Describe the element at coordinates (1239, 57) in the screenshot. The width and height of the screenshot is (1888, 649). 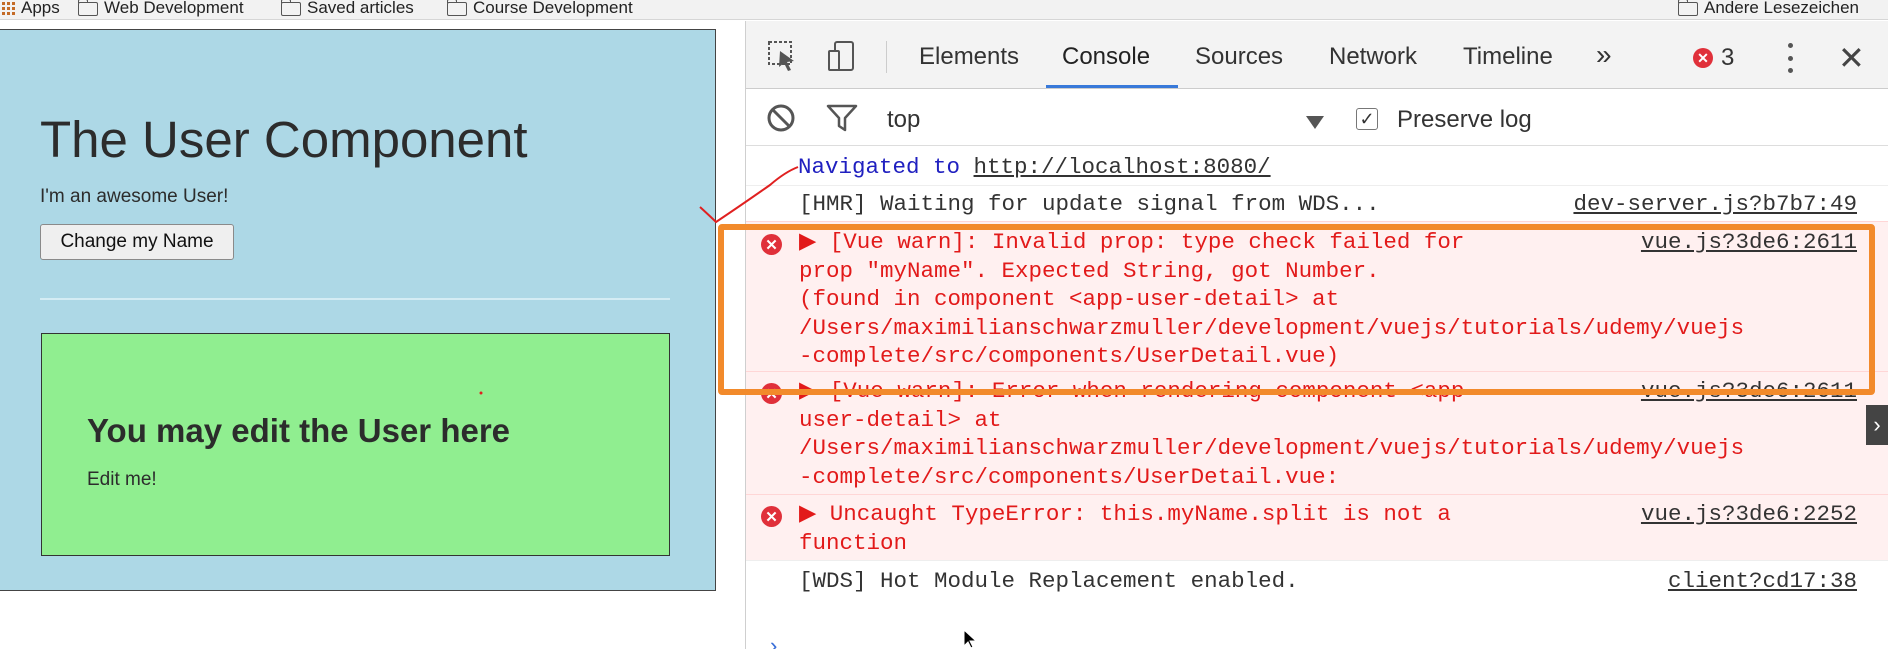
I see `tab-sources: Sources` at that location.